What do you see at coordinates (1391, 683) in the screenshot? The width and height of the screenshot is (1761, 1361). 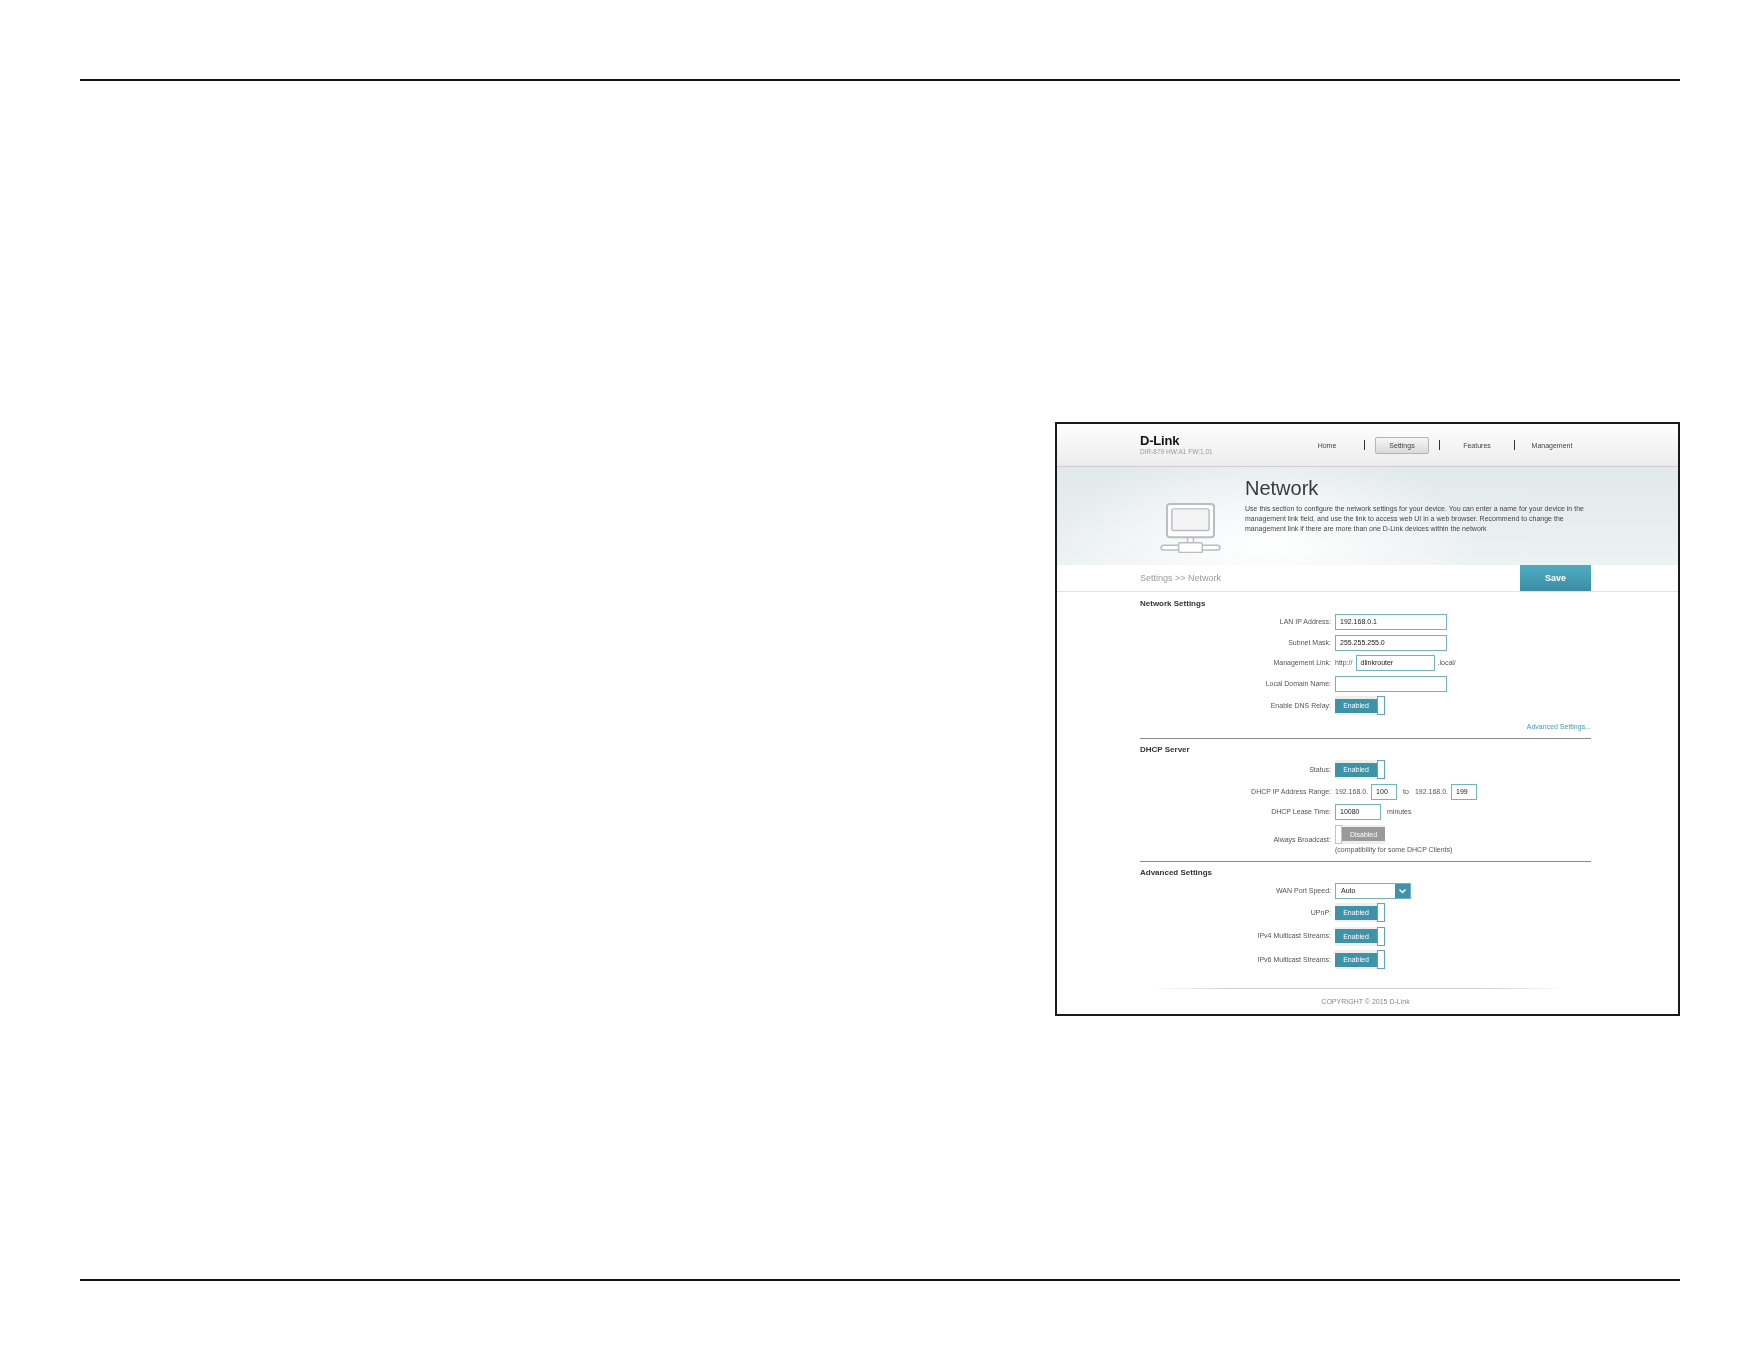 I see `text-field` at bounding box center [1391, 683].